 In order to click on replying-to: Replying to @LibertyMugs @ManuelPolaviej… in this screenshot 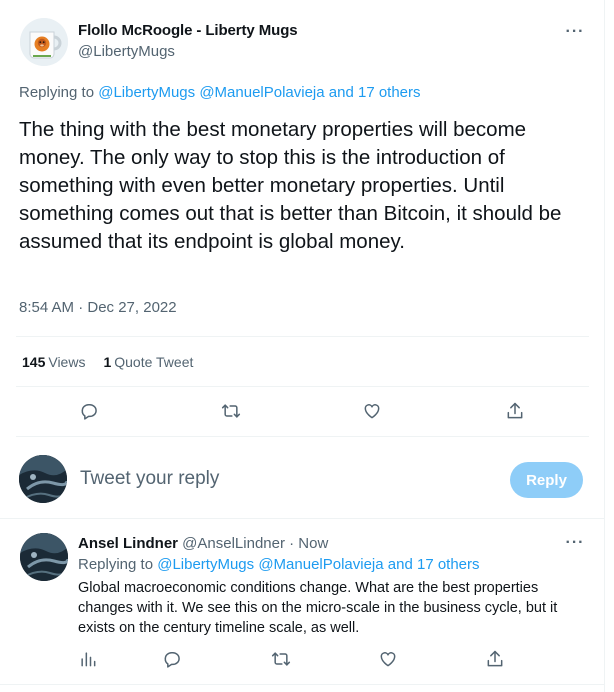, I will do `click(220, 92)`.